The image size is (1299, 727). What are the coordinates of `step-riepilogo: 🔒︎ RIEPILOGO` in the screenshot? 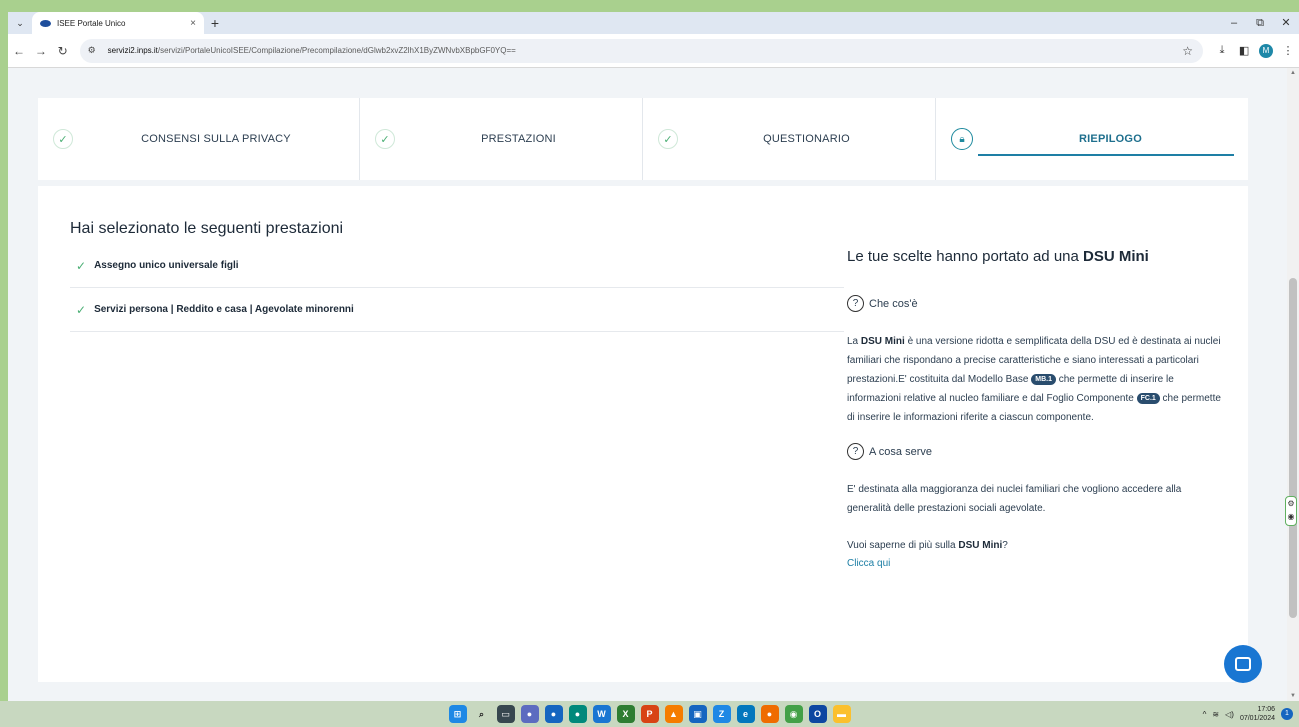 It's located at (1092, 139).